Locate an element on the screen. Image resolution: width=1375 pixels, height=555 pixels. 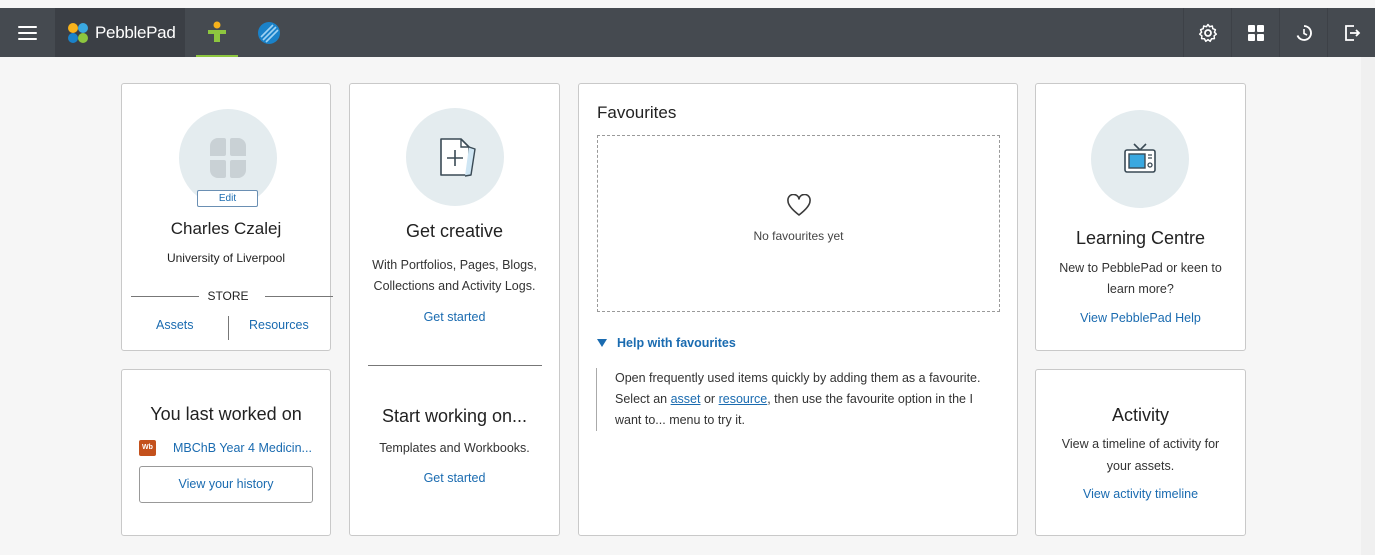
workbook-badge-icon: Wb is located at coordinates (147, 448).